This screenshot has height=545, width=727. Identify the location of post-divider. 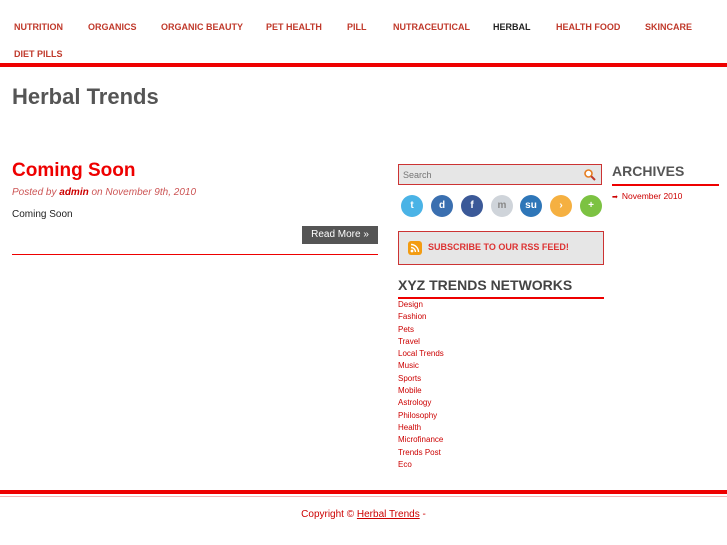
(195, 254).